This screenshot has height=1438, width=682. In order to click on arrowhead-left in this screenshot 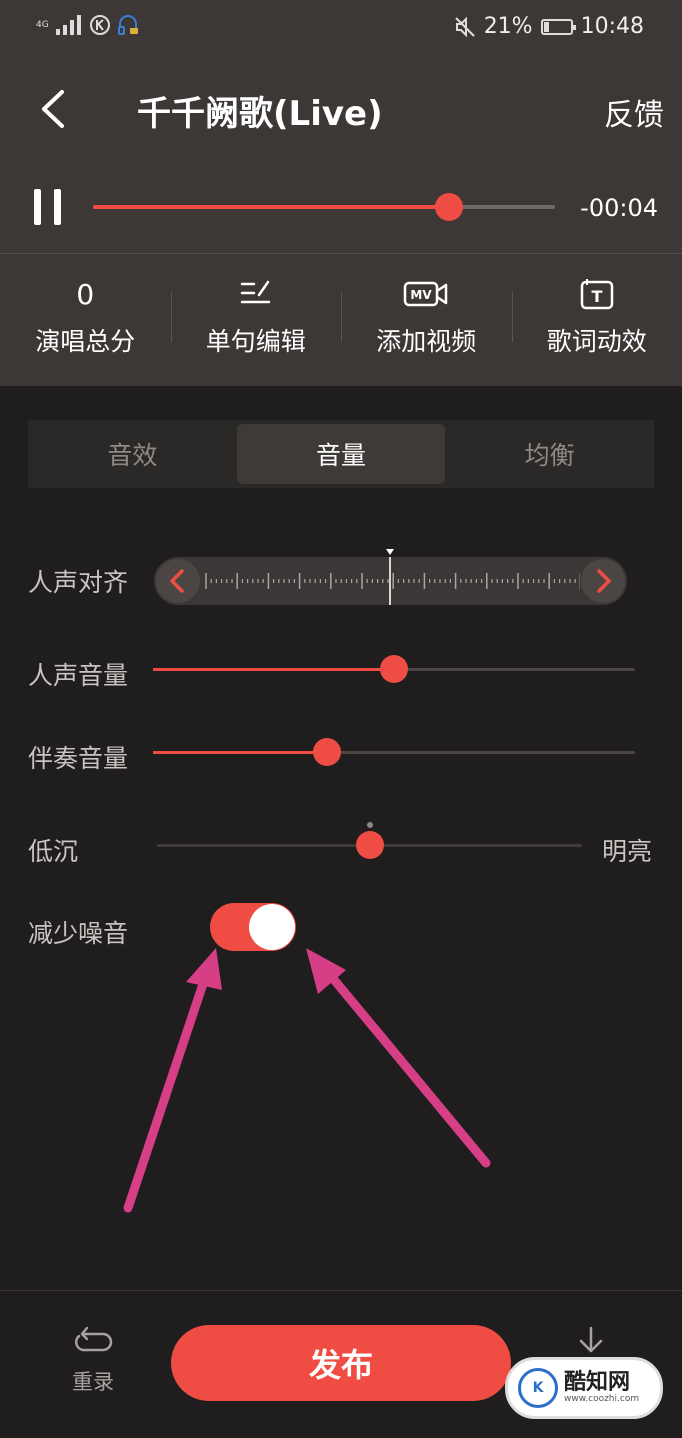, I will do `click(204, 969)`.